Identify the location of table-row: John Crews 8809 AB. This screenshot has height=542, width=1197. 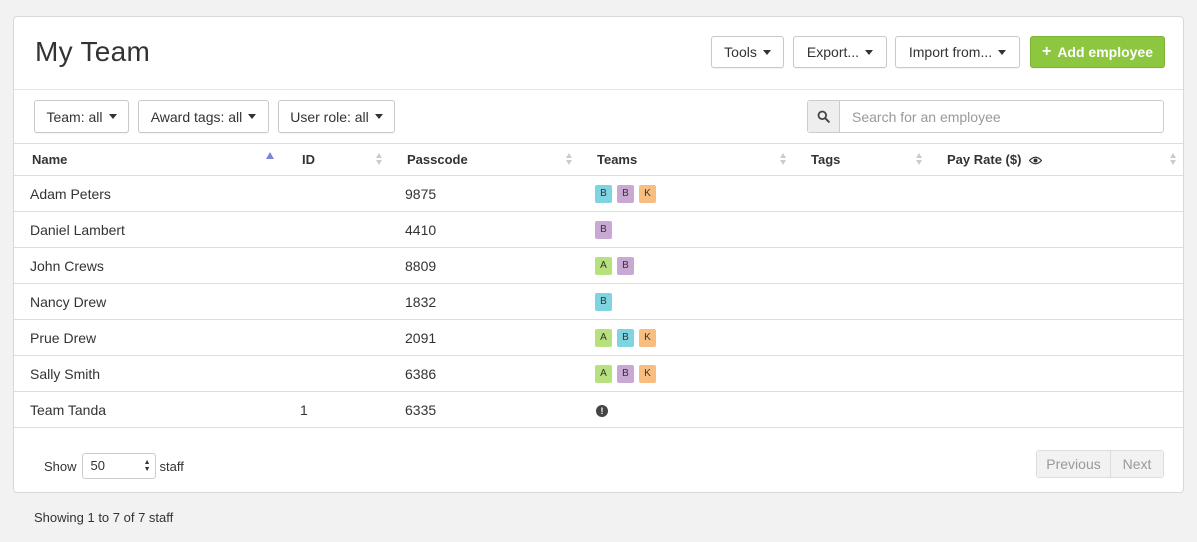
(598, 265).